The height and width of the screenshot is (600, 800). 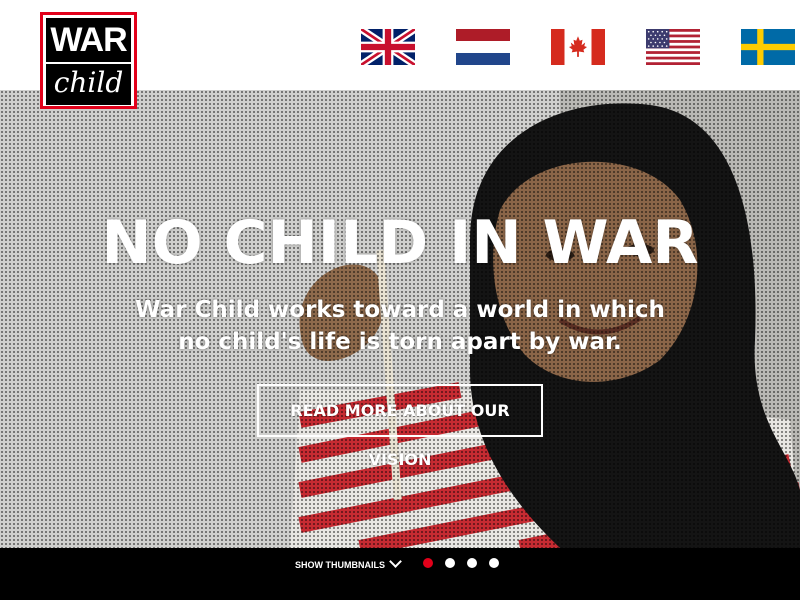 I want to click on read-more-vision-button: READ MORE ABOUT OUR VISION, so click(x=400, y=426).